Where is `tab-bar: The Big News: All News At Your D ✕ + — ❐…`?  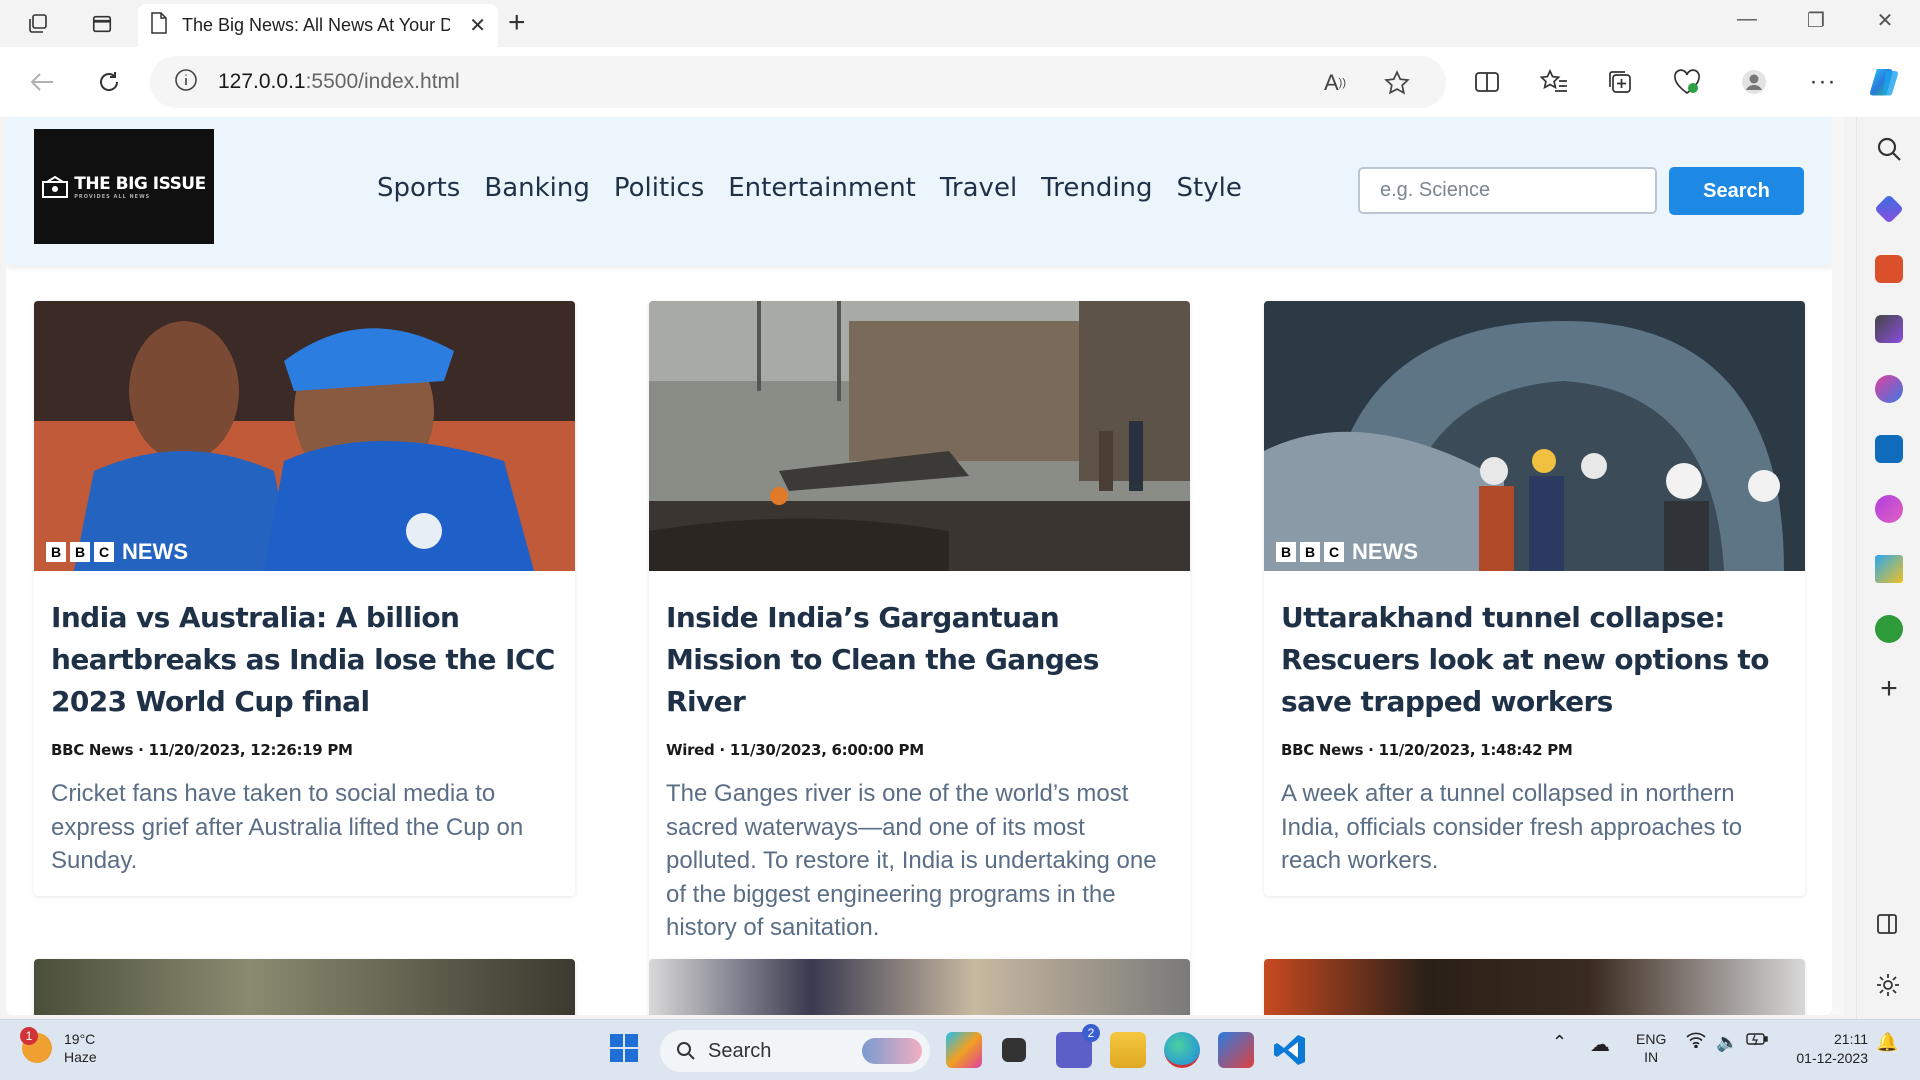
tab-bar: The Big News: All News At Your D ✕ + — ❐… is located at coordinates (960, 23).